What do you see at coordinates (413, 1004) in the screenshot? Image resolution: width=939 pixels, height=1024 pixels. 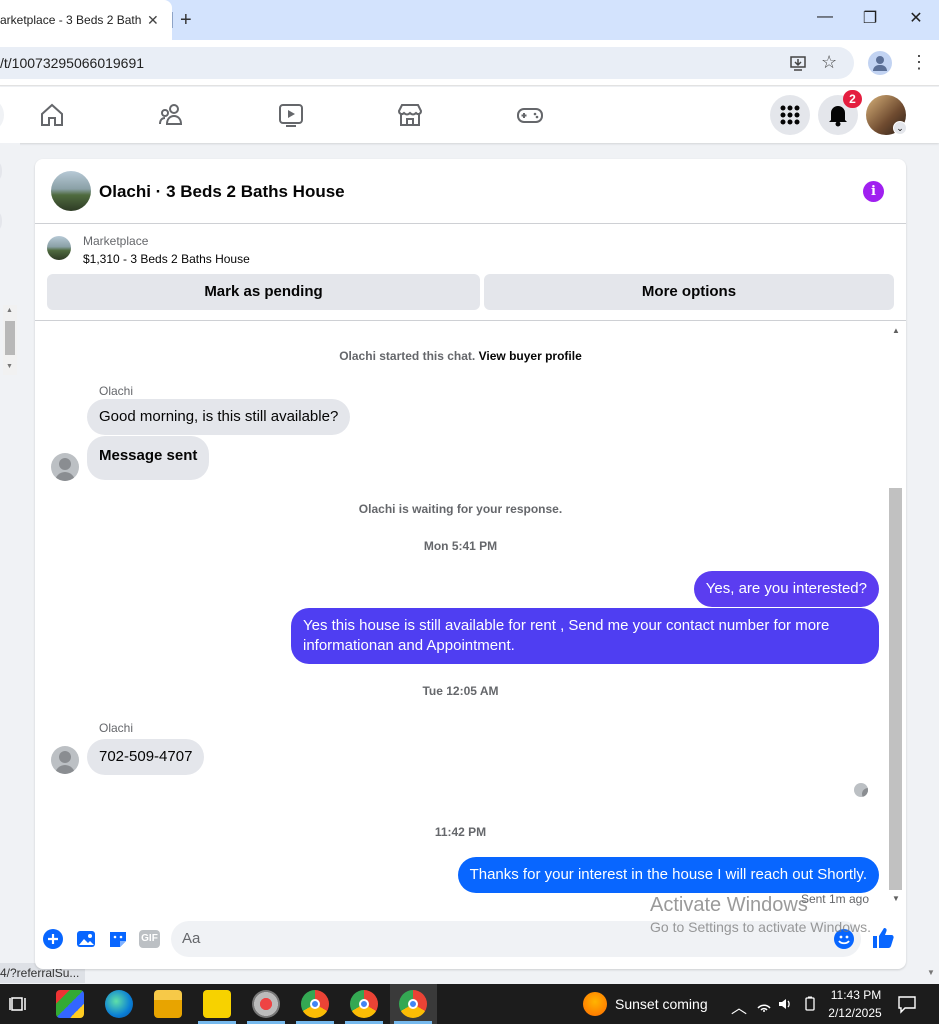 I see `chrome-profile-c-icon` at bounding box center [413, 1004].